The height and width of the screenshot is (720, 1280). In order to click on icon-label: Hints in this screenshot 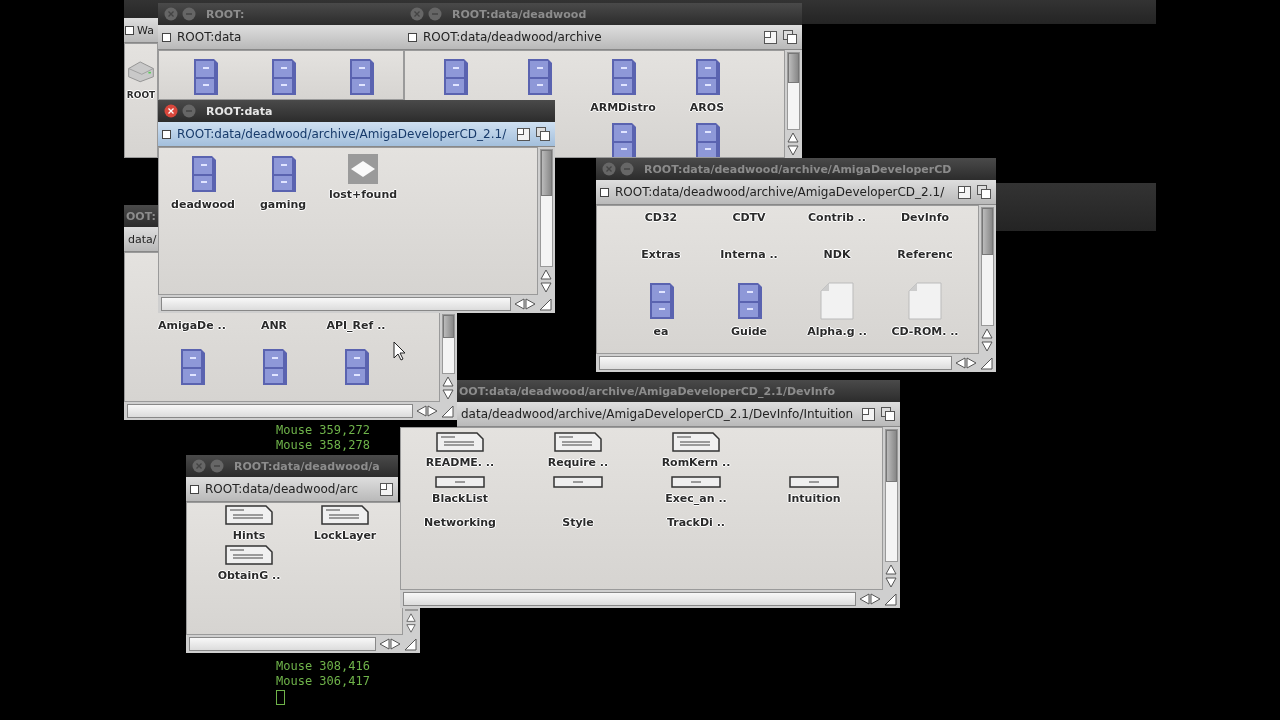, I will do `click(249, 536)`.